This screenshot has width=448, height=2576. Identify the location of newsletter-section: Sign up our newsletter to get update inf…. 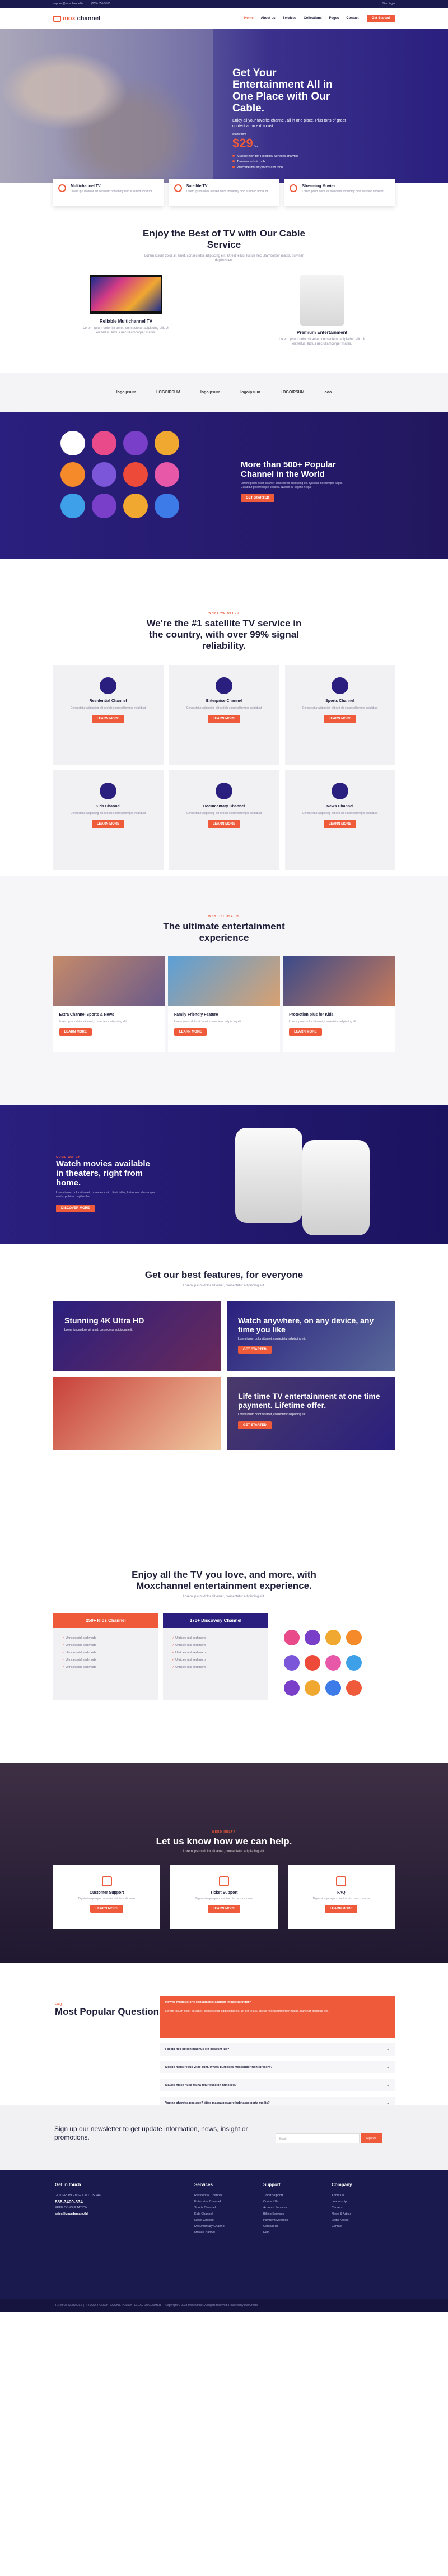
(224, 2137).